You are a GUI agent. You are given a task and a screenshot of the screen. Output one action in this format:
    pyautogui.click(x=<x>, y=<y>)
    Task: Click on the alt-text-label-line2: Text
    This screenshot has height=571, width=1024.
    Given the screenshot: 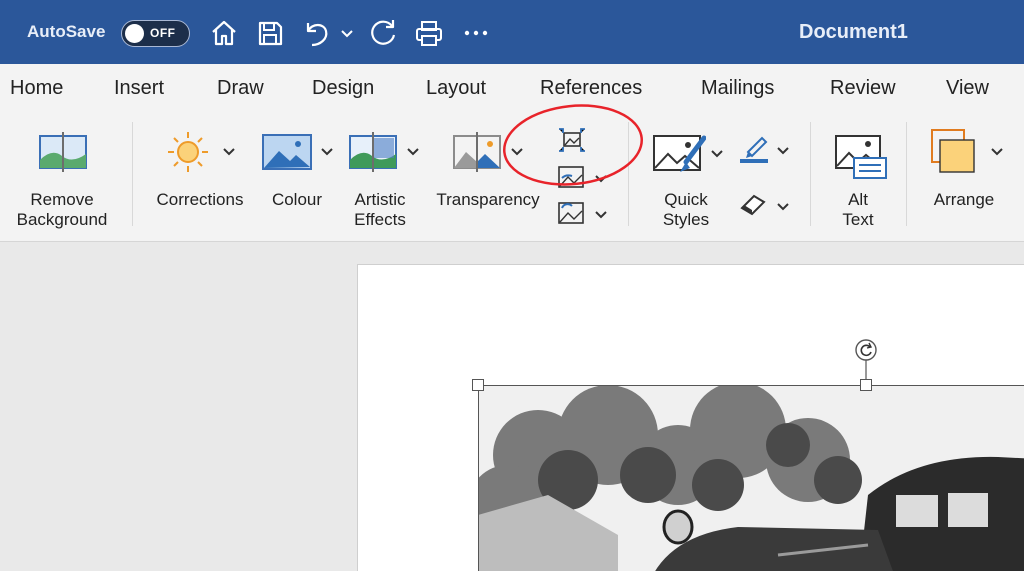 What is the action you would take?
    pyautogui.click(x=858, y=219)
    